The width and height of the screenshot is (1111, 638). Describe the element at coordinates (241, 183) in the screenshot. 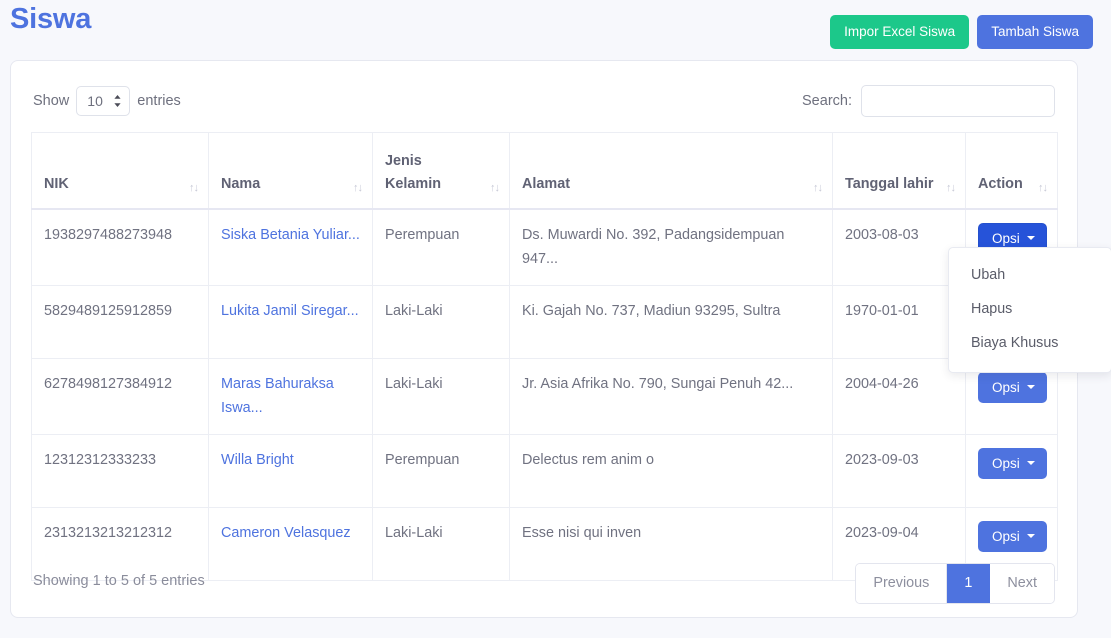

I see `column-label-nama: Nama` at that location.